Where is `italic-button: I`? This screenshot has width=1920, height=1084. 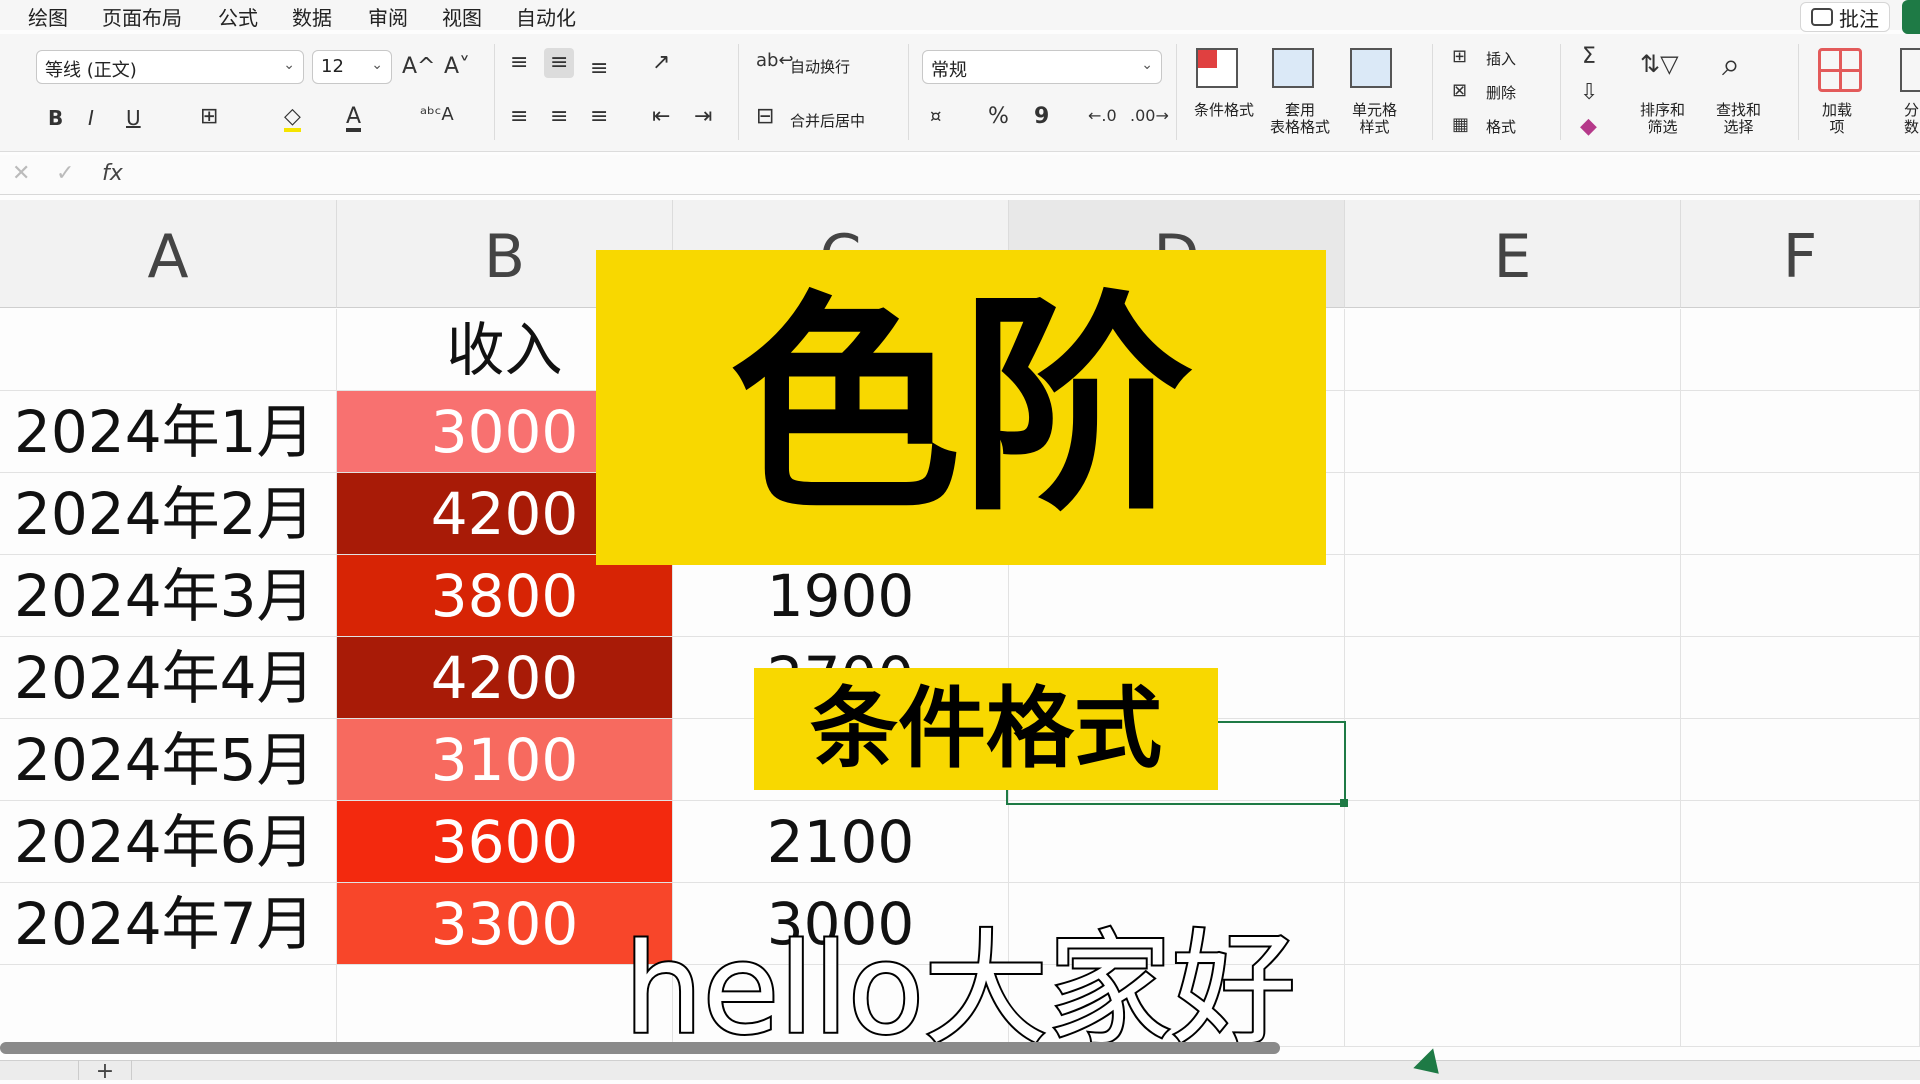
italic-button: I is located at coordinates (91, 118).